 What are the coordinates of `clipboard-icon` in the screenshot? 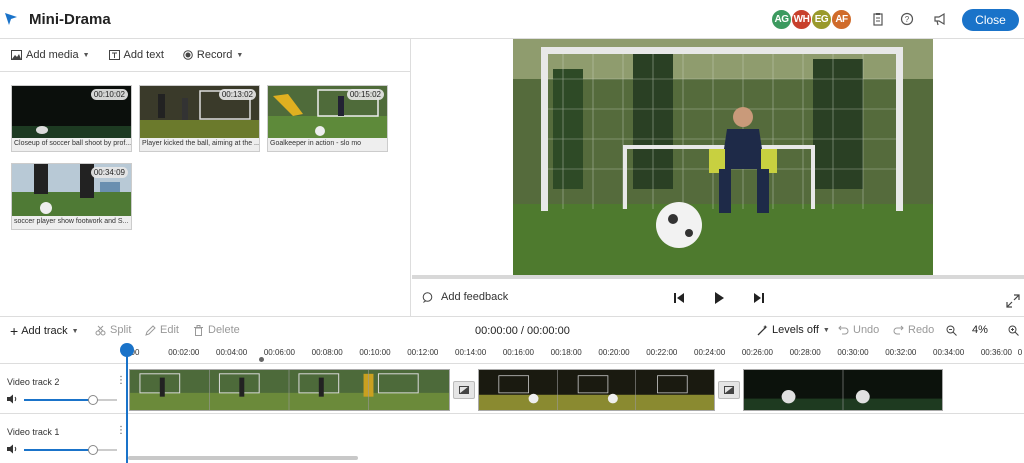 It's located at (878, 19).